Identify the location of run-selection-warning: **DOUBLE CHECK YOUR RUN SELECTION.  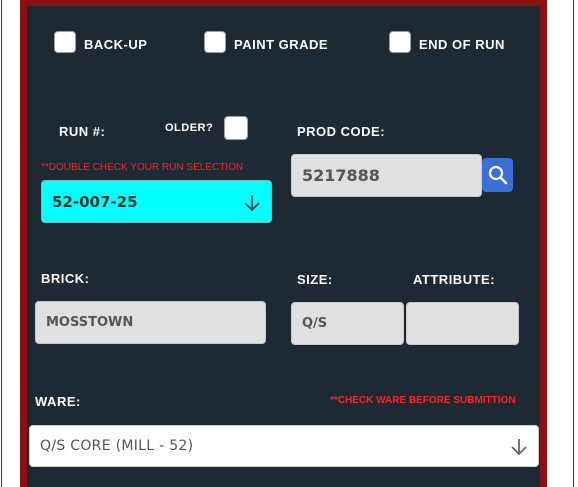
(142, 167).